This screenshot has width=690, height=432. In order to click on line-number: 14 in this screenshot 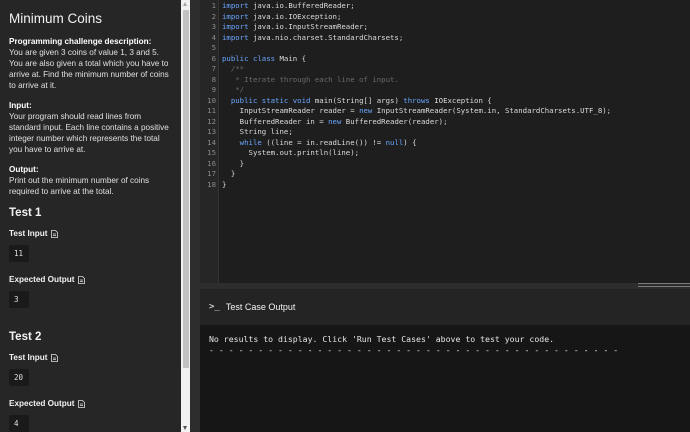, I will do `click(211, 142)`.